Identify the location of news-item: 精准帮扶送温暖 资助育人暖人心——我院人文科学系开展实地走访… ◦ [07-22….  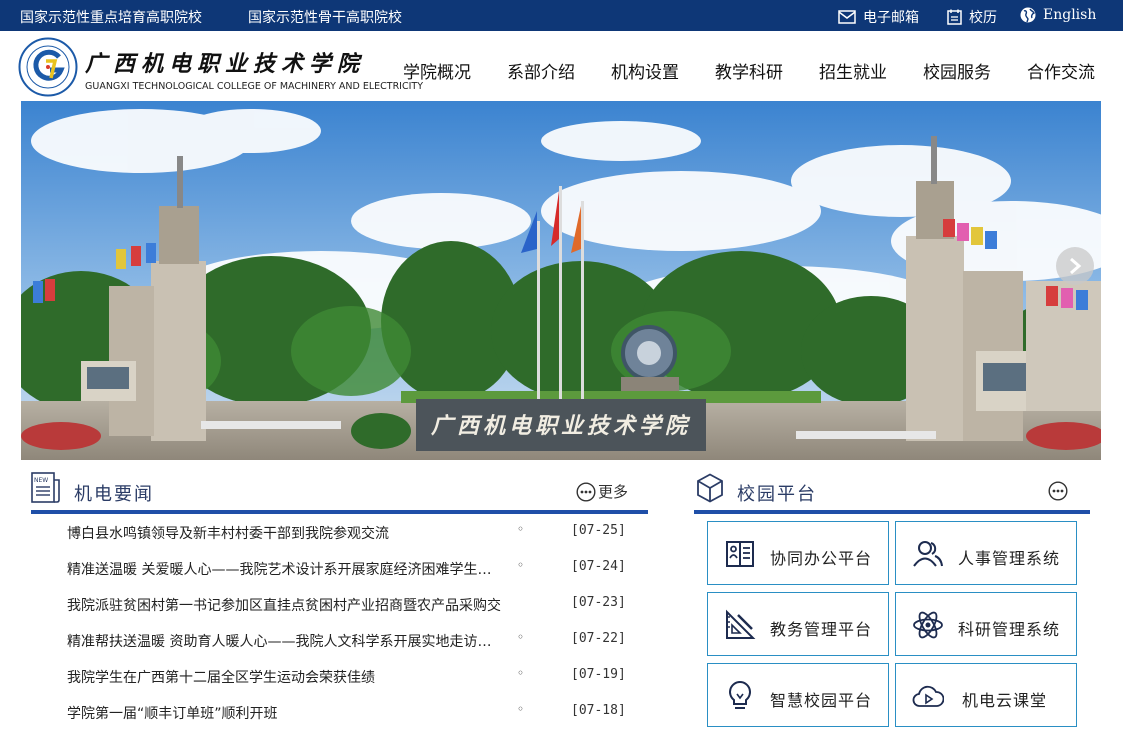
(339, 640).